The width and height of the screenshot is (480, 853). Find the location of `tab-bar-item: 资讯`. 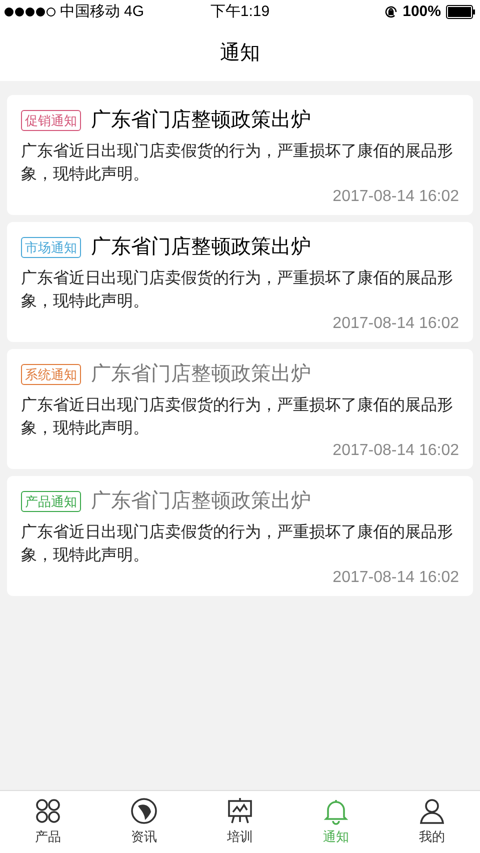

tab-bar-item: 资讯 is located at coordinates (144, 822).